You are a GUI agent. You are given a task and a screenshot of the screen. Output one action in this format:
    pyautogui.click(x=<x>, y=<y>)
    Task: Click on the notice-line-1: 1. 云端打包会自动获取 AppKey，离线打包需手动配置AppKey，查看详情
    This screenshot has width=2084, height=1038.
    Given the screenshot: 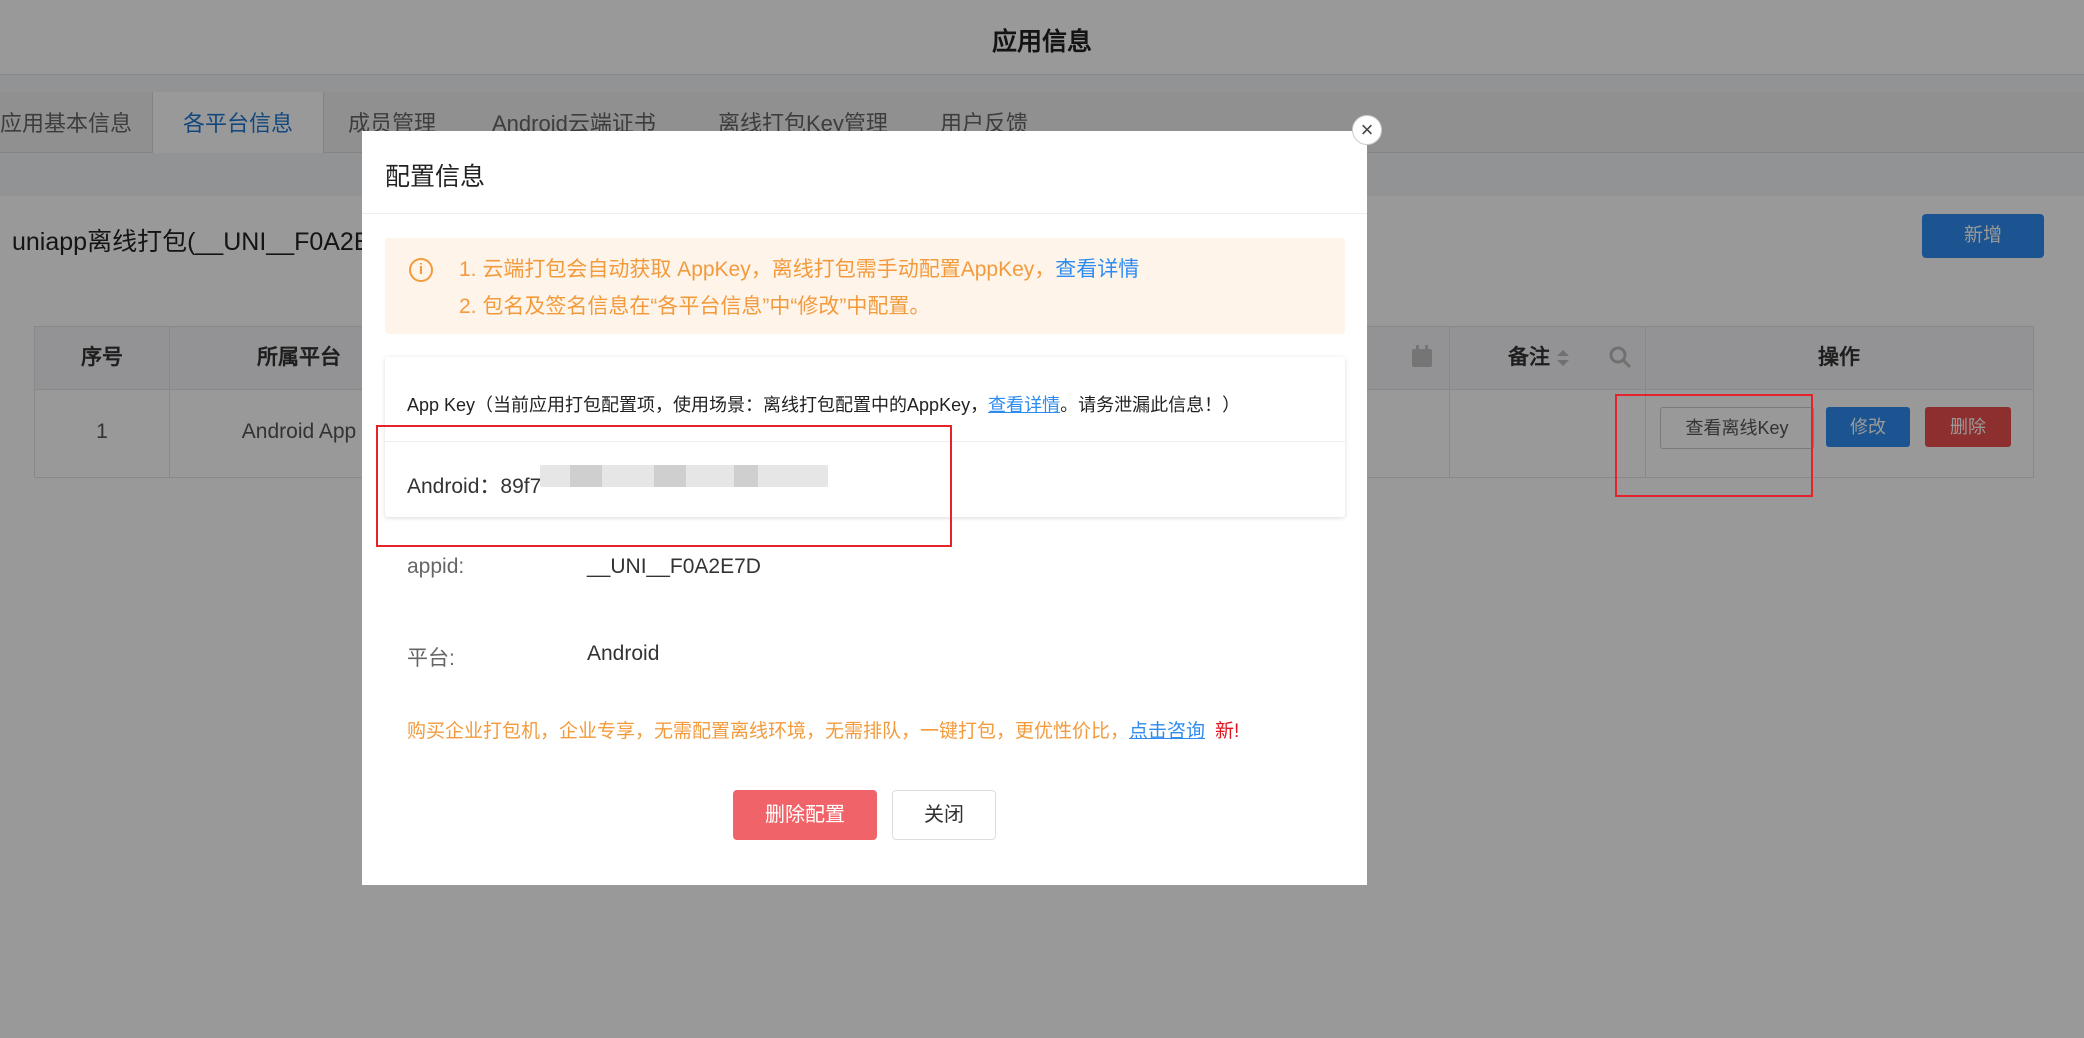 What is the action you would take?
    pyautogui.click(x=799, y=268)
    